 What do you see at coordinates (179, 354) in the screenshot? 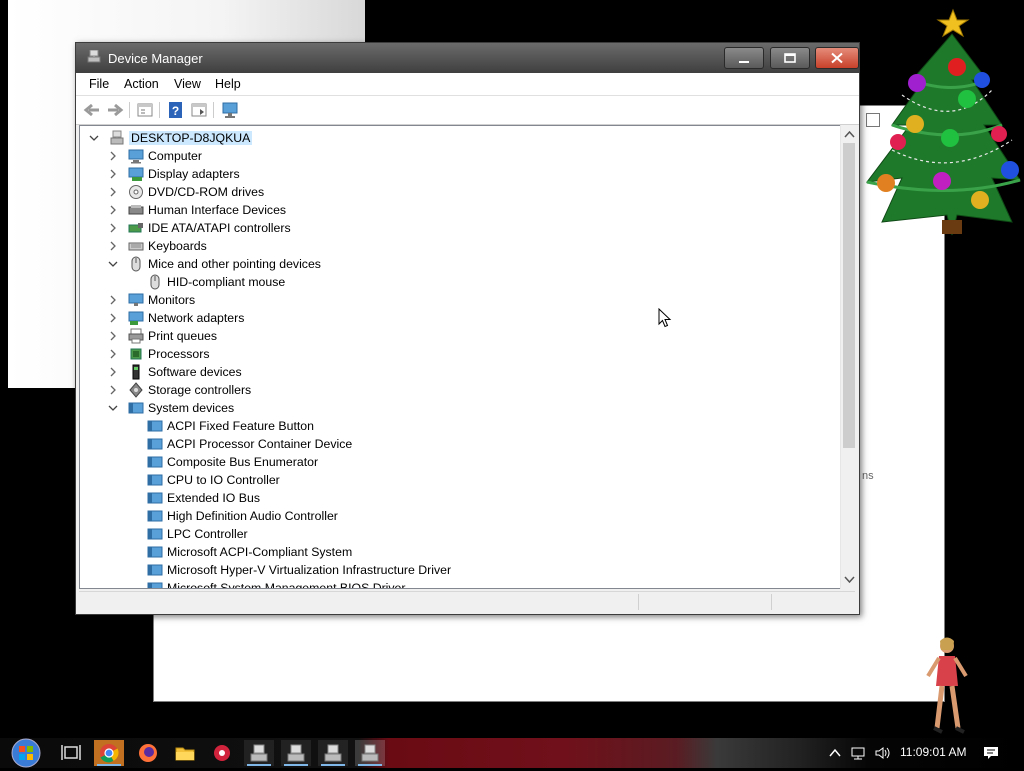
I see `tree-item-label: Processors` at bounding box center [179, 354].